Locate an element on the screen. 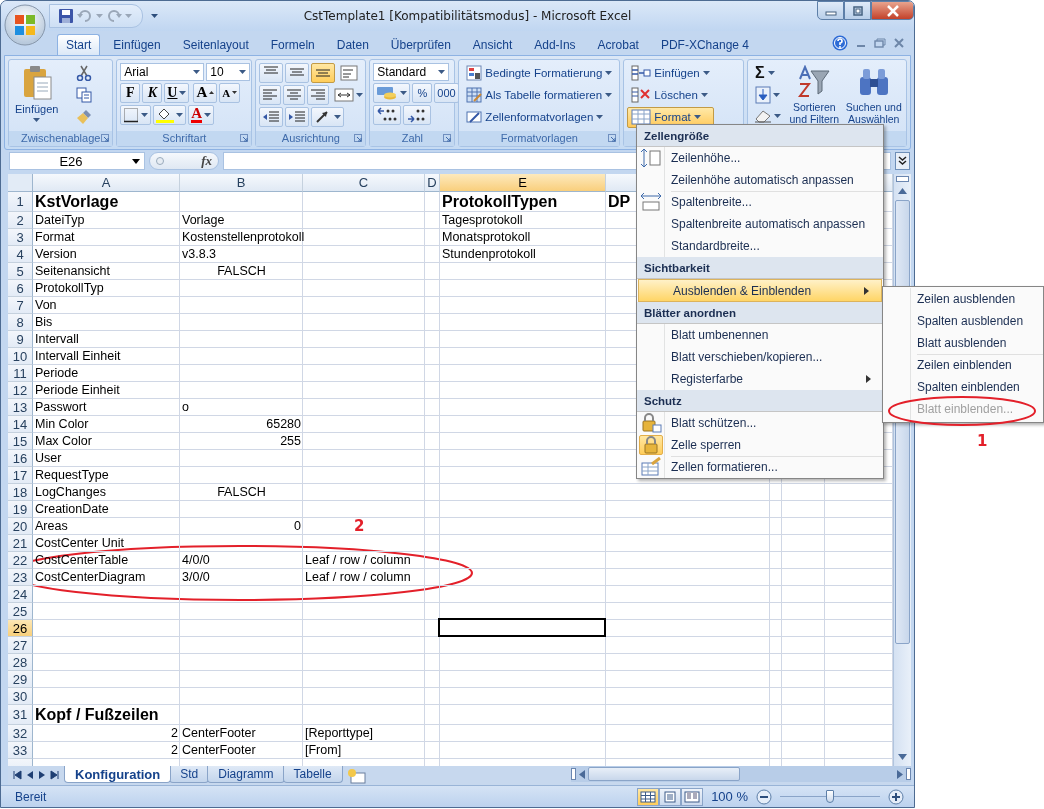 The image size is (1044, 809). menu-item: Spalten einblenden is located at coordinates (963, 387).